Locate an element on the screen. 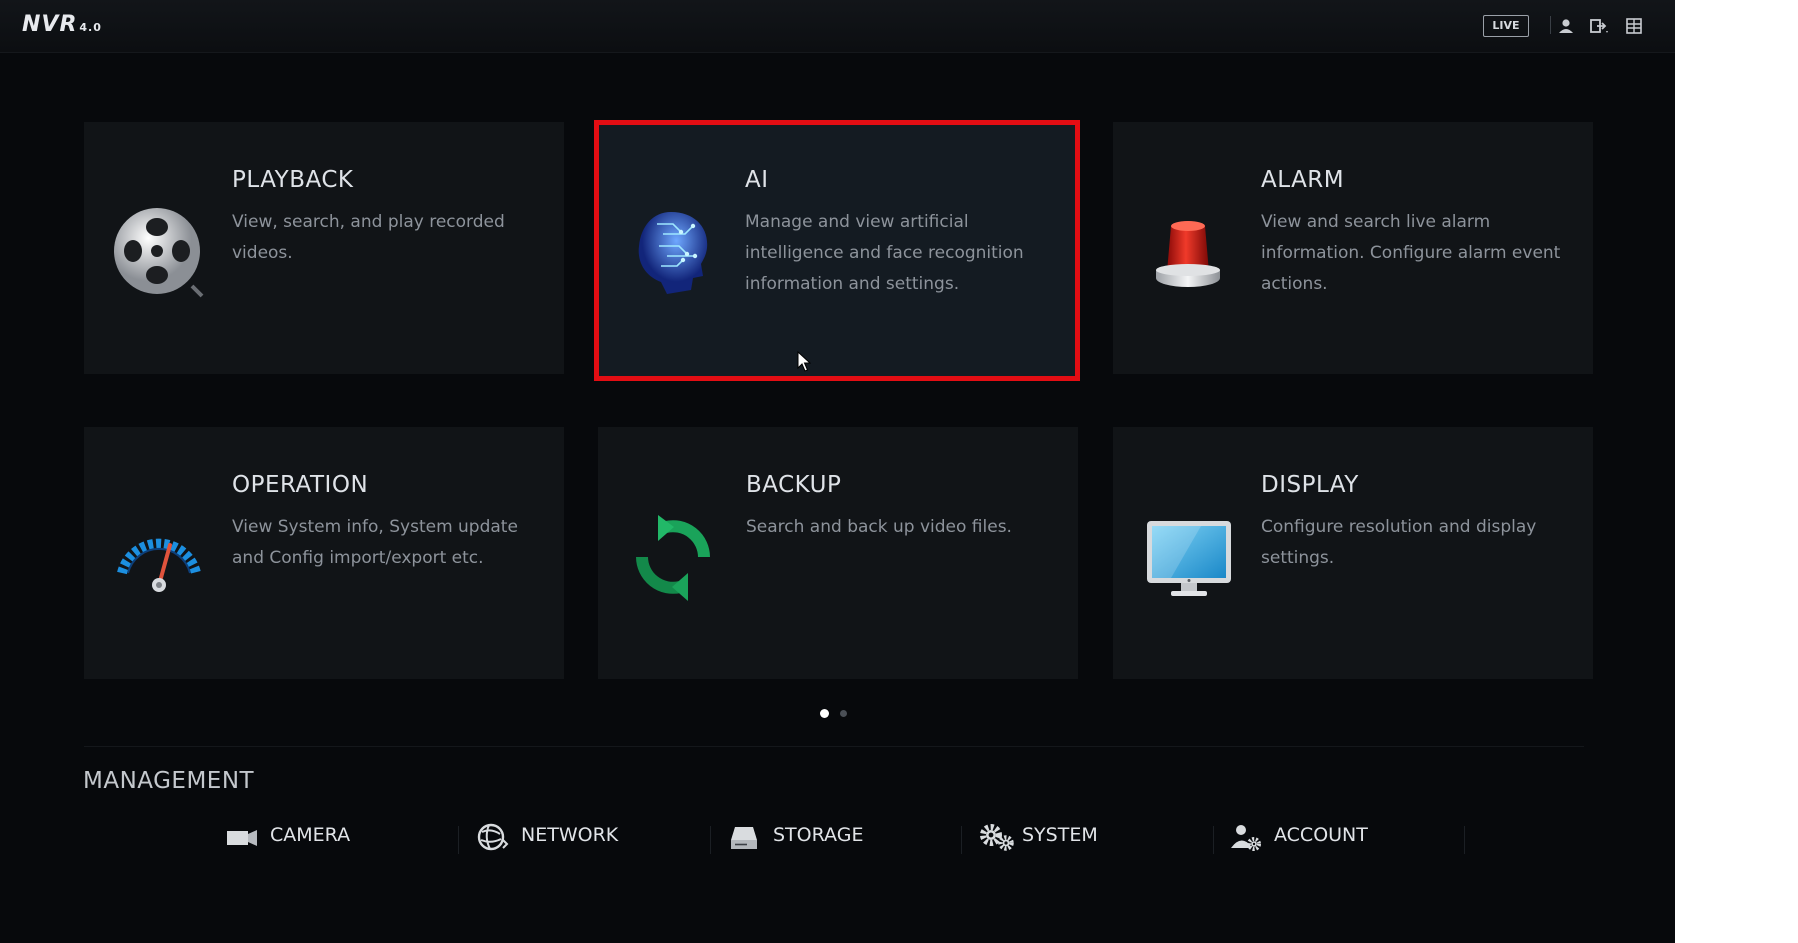  user-icon is located at coordinates (1566, 26).